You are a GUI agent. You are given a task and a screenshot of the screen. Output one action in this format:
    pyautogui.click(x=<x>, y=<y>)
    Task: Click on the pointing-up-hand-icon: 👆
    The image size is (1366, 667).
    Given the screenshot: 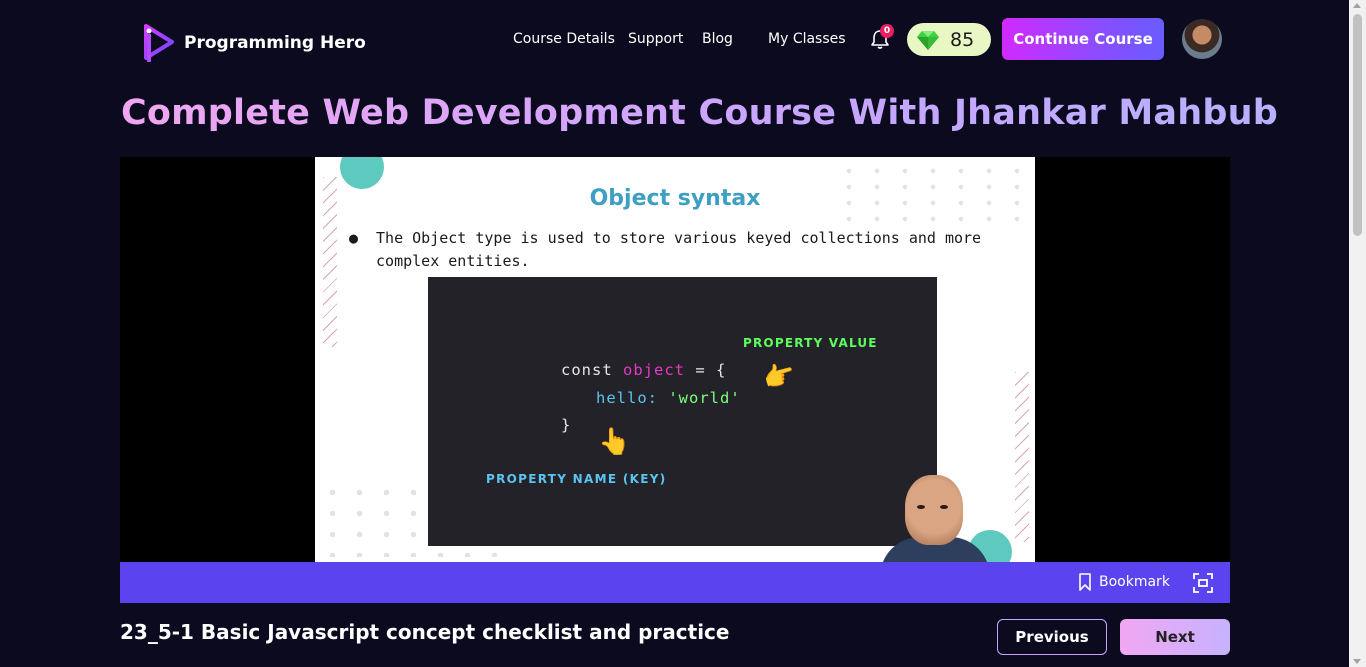 What is the action you would take?
    pyautogui.click(x=614, y=442)
    